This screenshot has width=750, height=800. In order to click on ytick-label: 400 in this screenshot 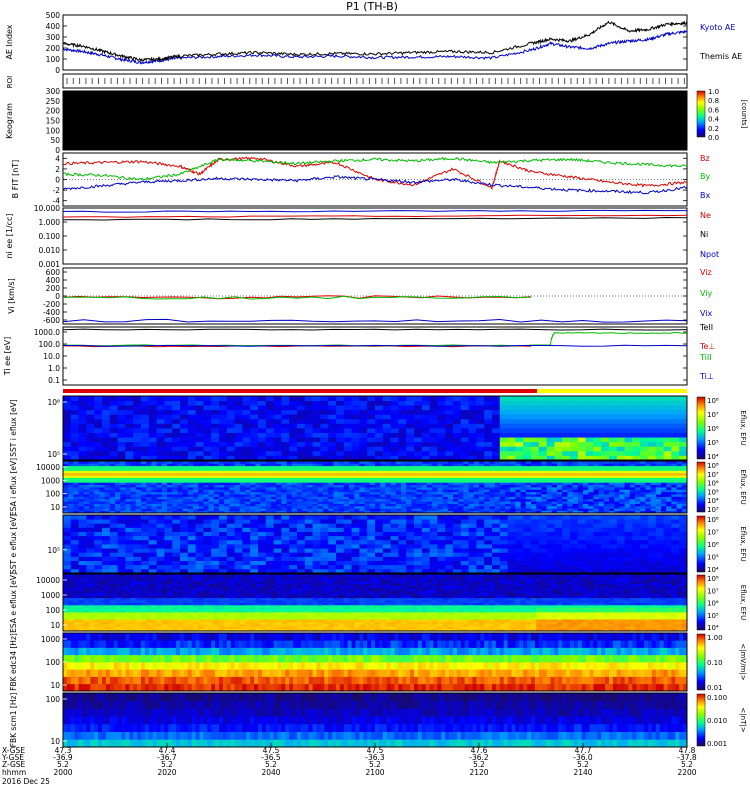, I will do `click(53, 280)`.